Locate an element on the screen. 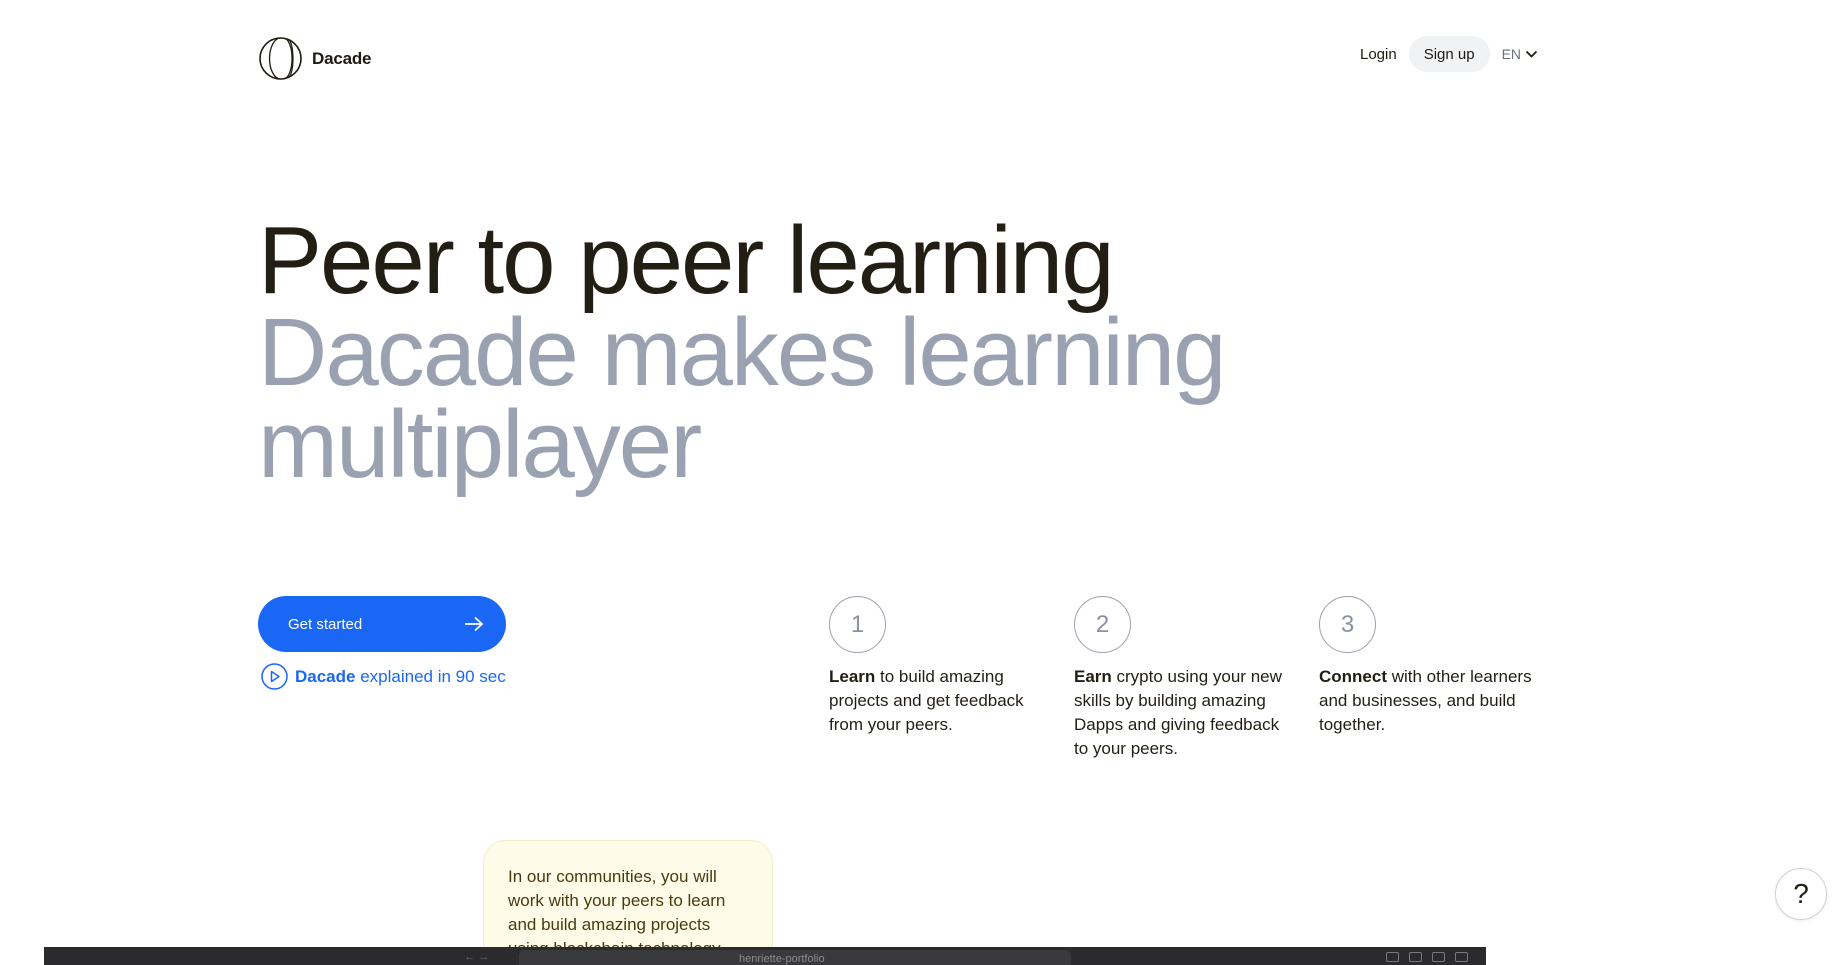  browser-preview-bar: ← → henriette-portfolio is located at coordinates (765, 956).